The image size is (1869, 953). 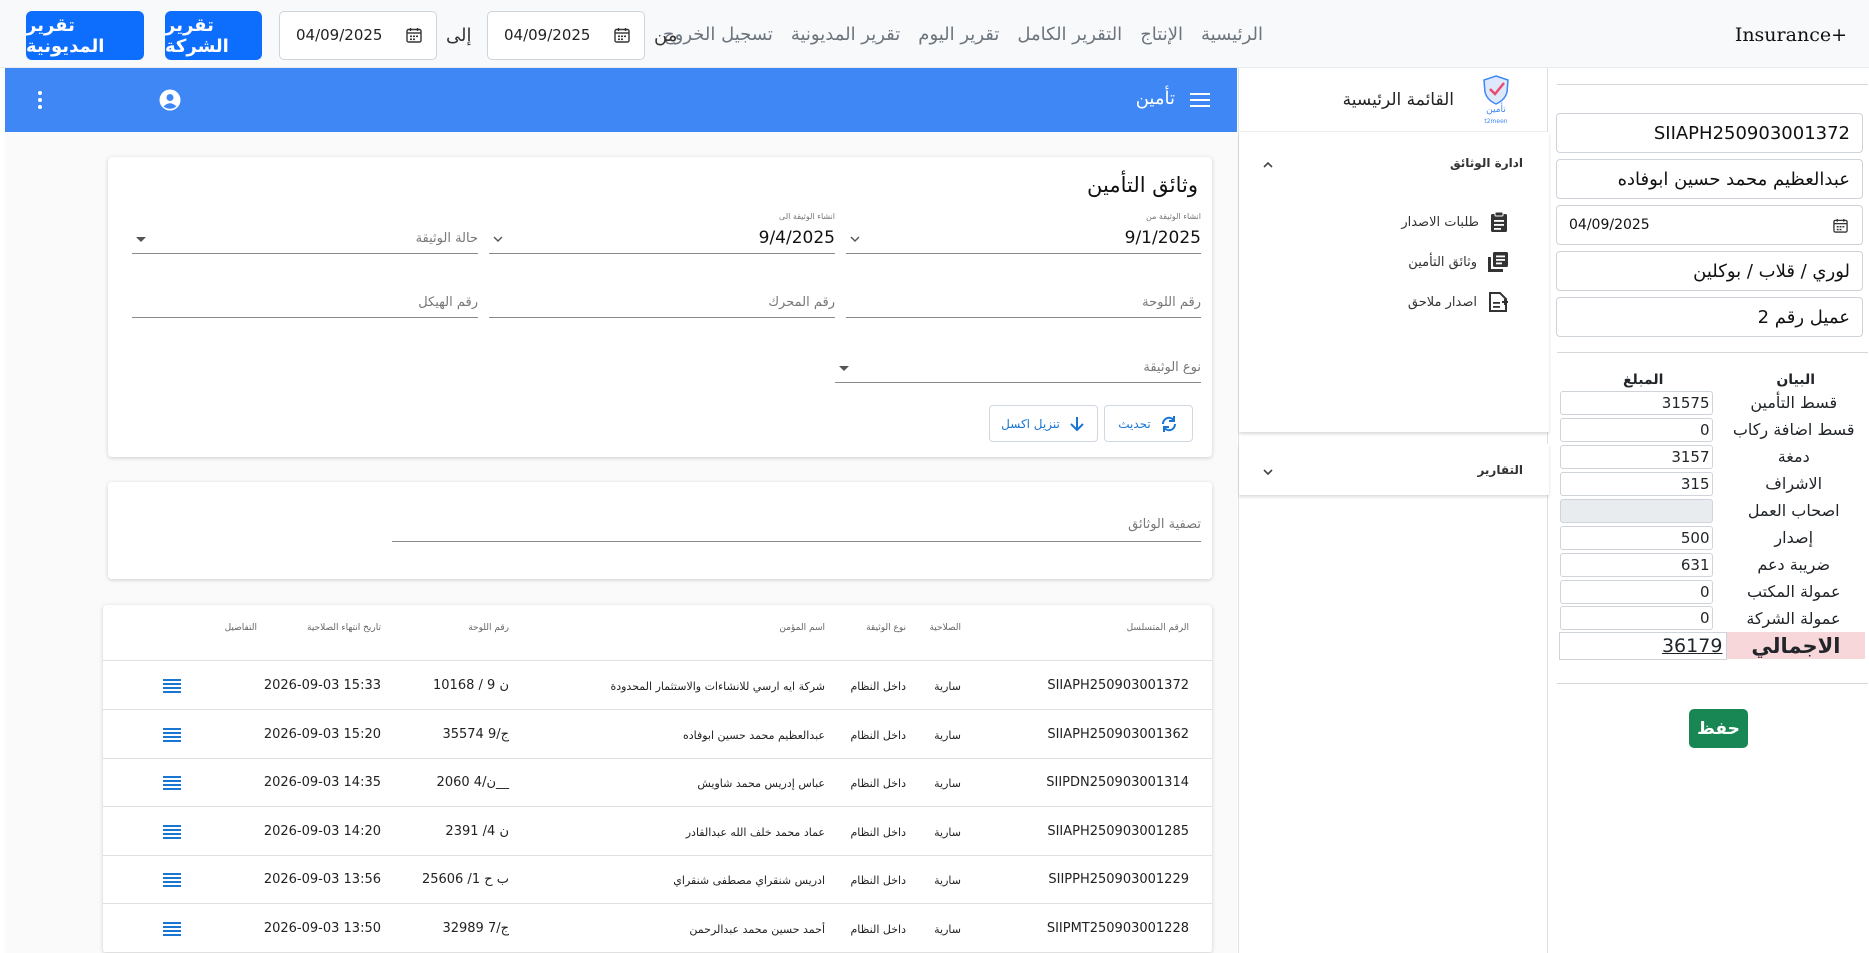 What do you see at coordinates (718, 34) in the screenshot?
I see `nav-link-logout: تسجيل الخروج` at bounding box center [718, 34].